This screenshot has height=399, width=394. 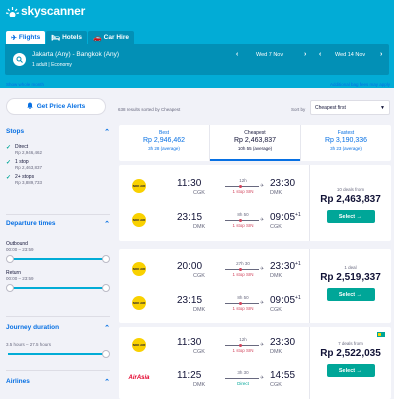 What do you see at coordinates (139, 378) in the screenshot?
I see `airasia-logo-text: AirAsia` at bounding box center [139, 378].